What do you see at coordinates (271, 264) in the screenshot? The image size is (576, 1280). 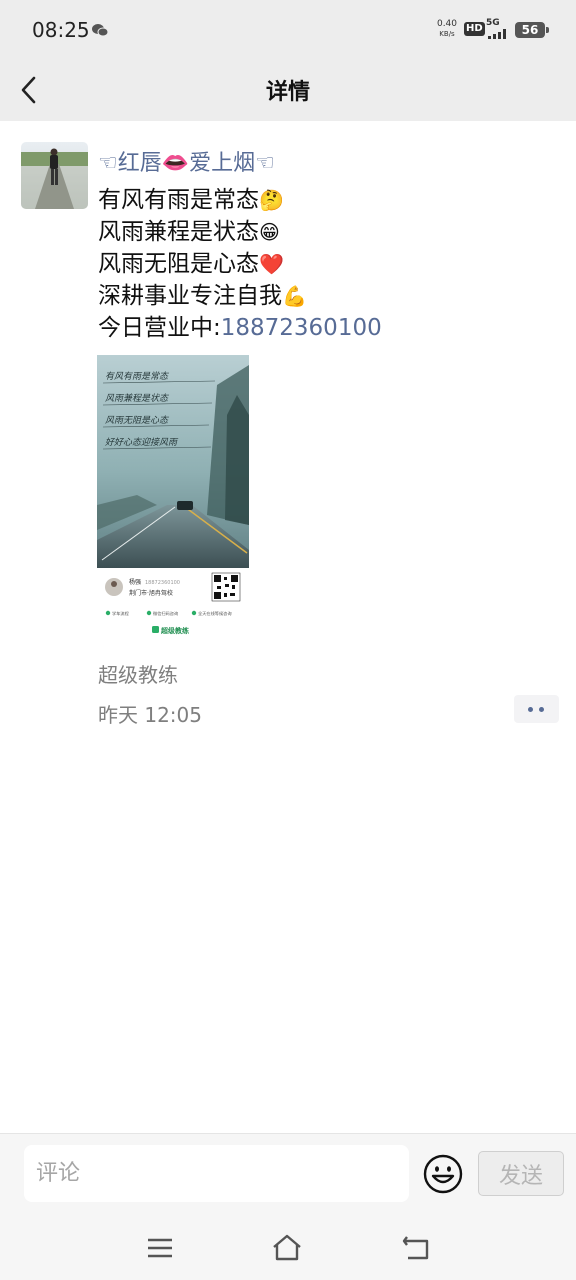 I see `heart-emoji: ❤️` at bounding box center [271, 264].